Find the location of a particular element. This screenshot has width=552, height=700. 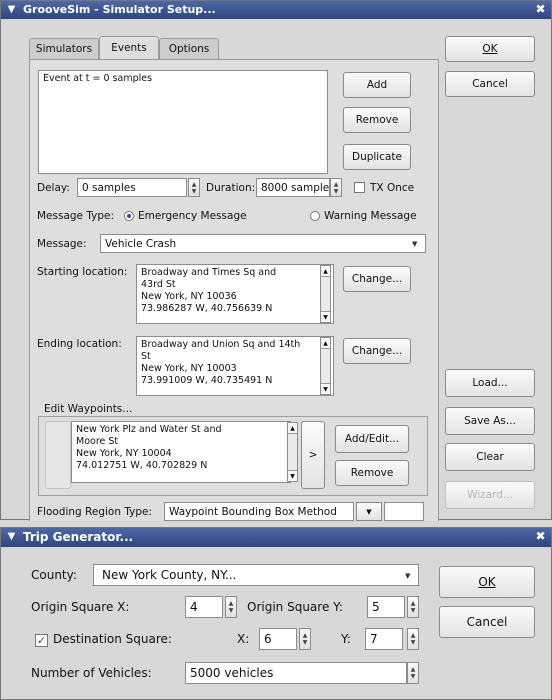

setup-titlebar: ▼ GrooveSim - Simulator Setup... ✖ is located at coordinates (276, 10).